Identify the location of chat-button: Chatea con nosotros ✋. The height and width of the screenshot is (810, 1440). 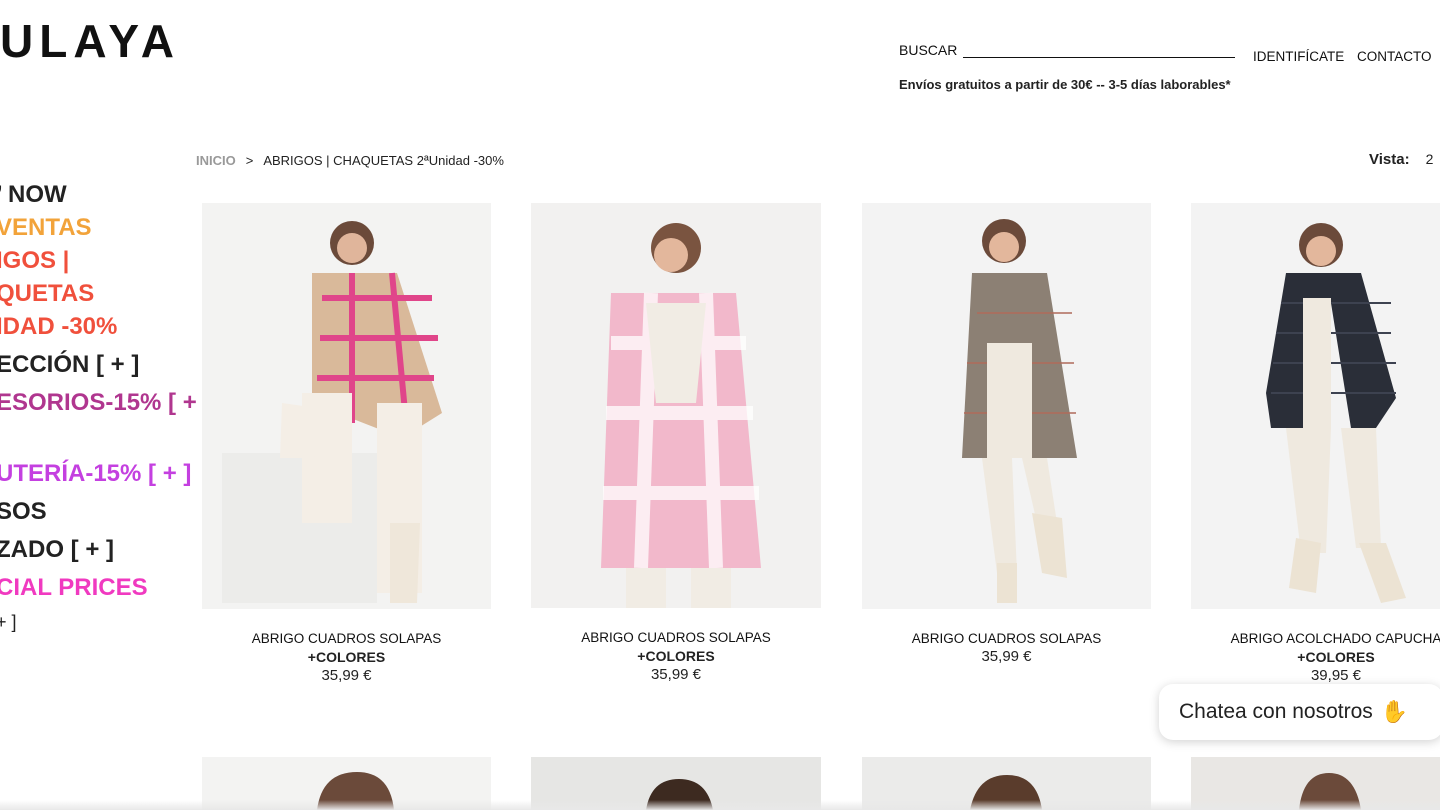
(1299, 712).